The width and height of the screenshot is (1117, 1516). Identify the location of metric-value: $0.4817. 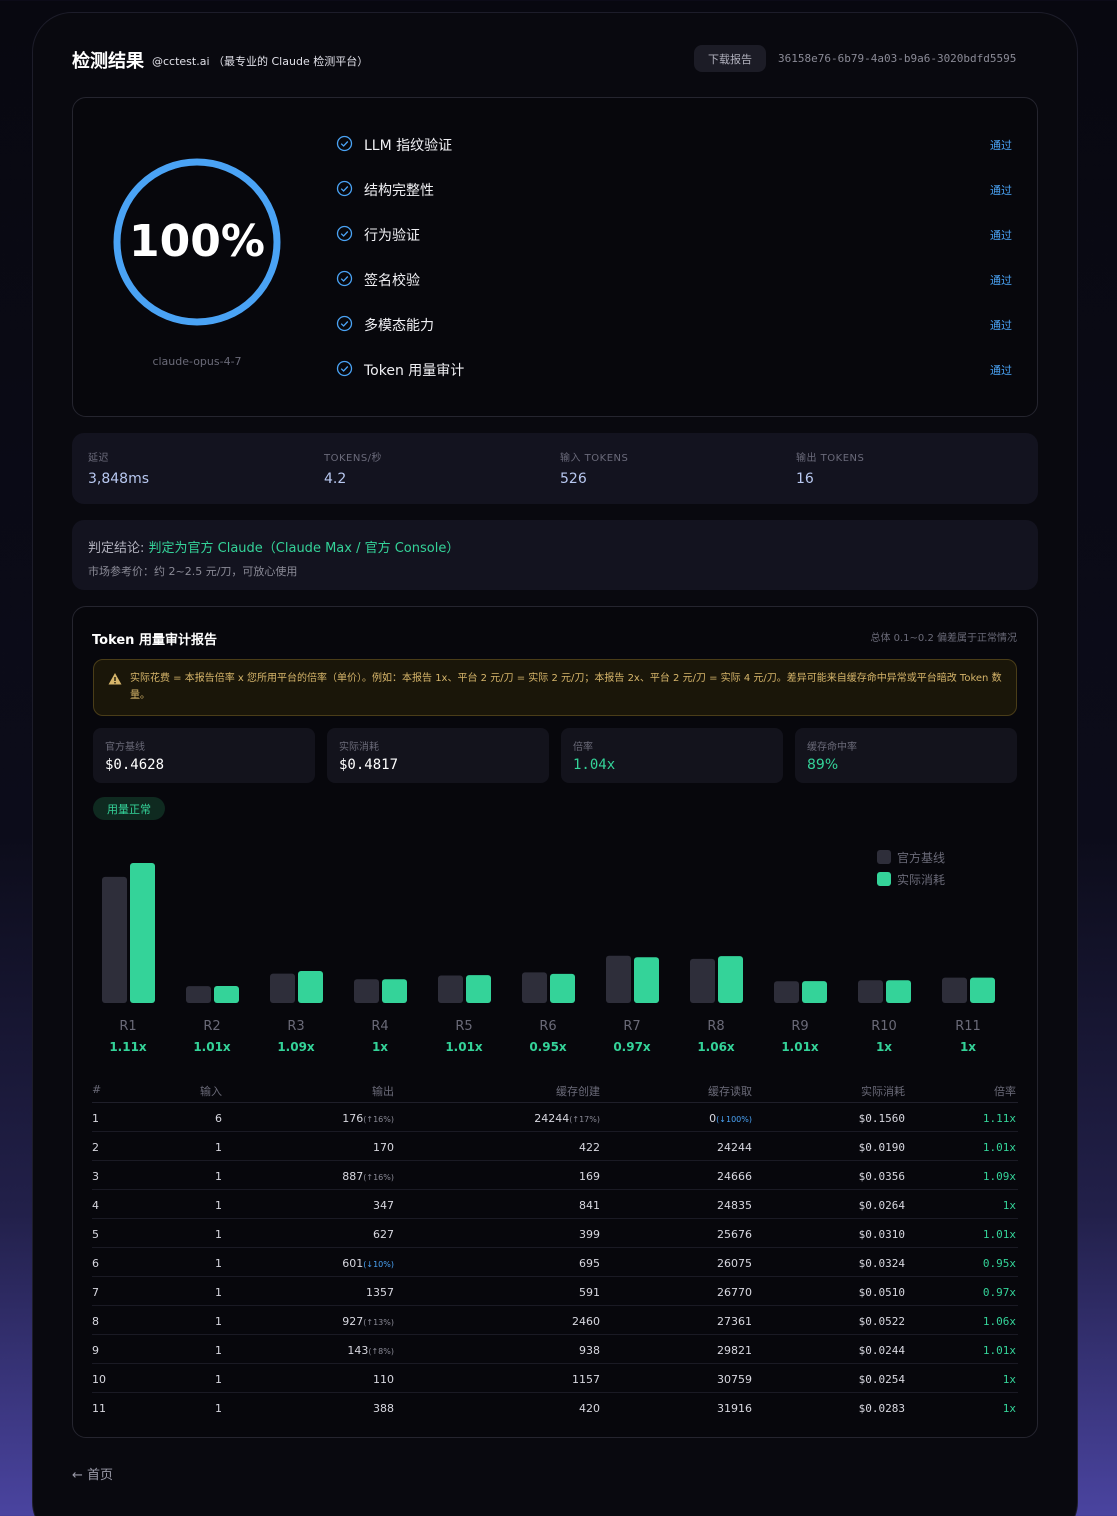
(369, 765).